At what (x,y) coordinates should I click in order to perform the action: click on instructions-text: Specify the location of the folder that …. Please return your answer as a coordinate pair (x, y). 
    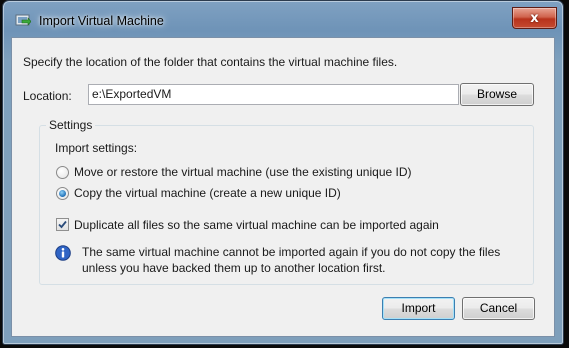
    Looking at the image, I should click on (210, 62).